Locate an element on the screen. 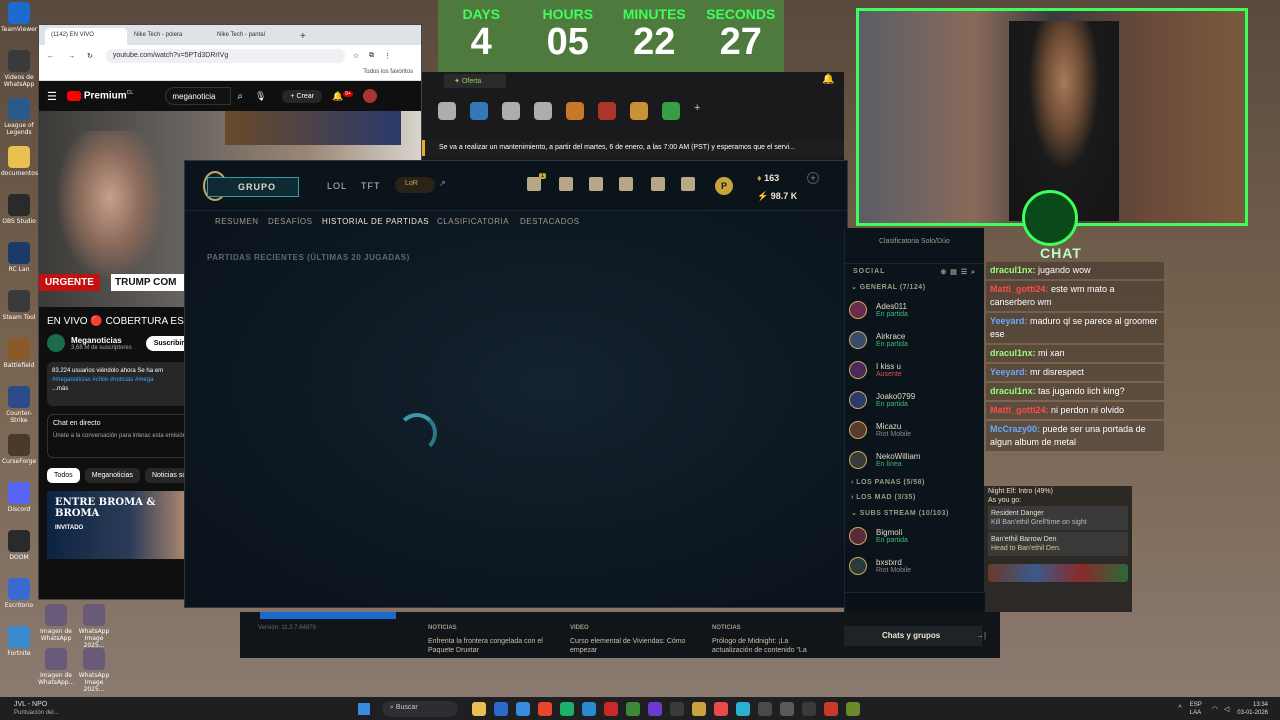  related-video-thumbnail: ENTRE BROMA & BROMA INVITADO is located at coordinates (117, 525).